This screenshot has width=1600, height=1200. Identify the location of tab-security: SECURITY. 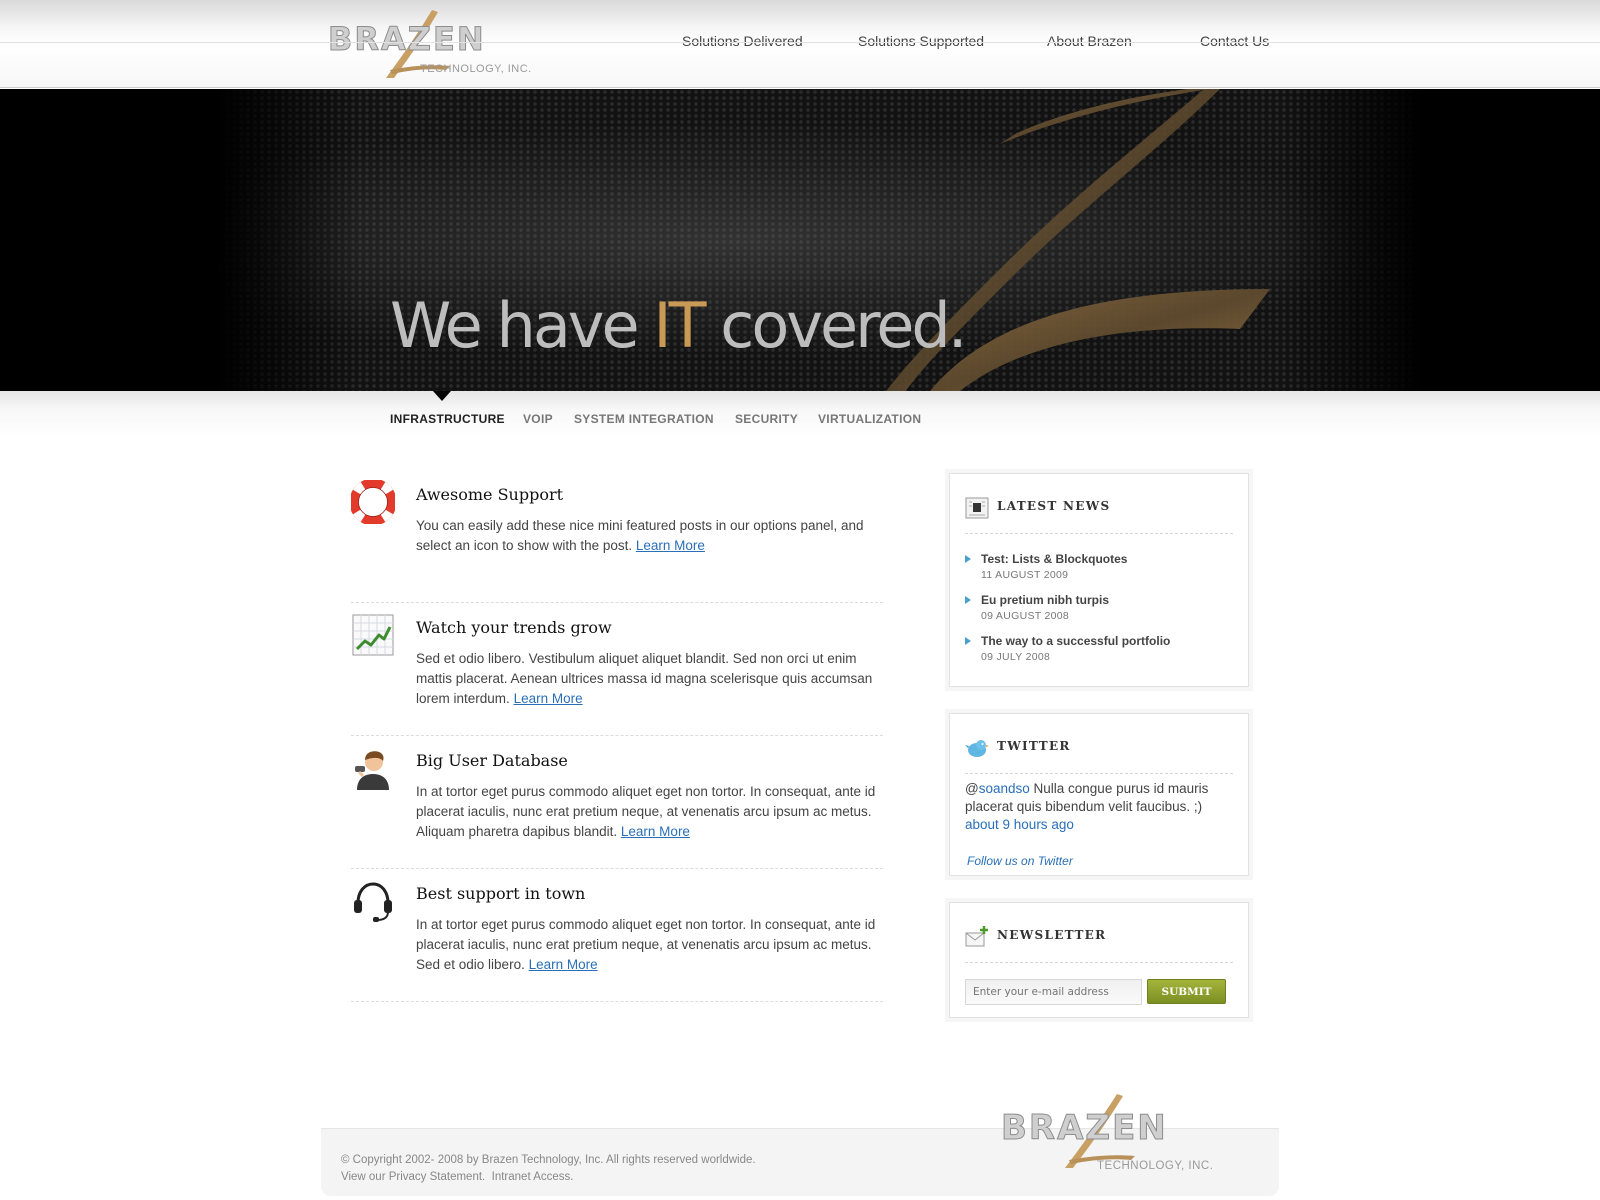
(766, 419).